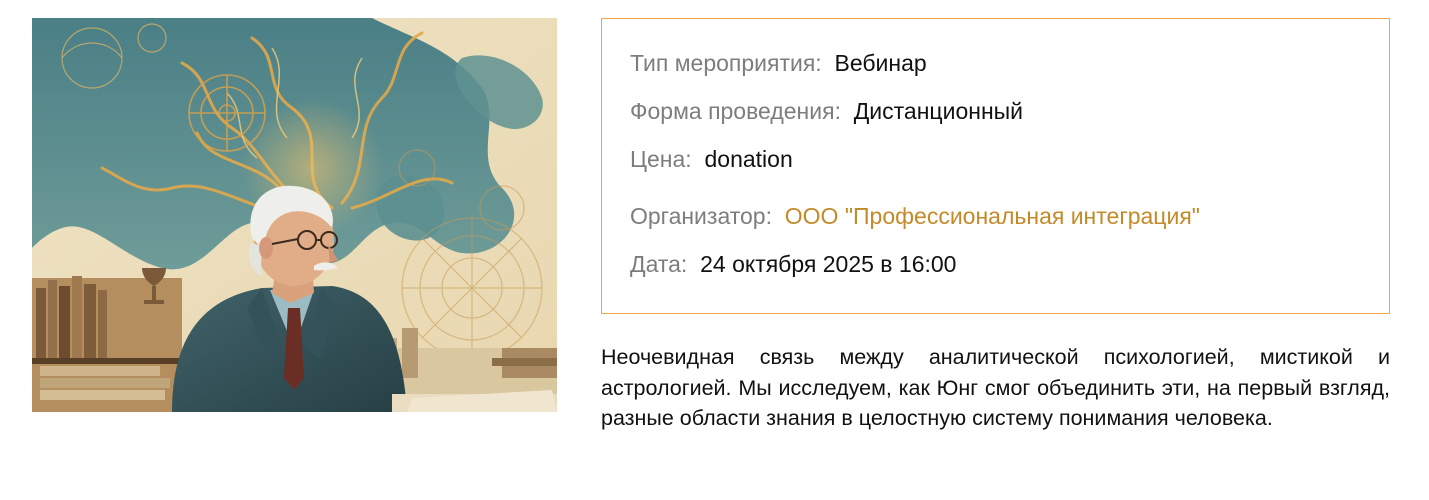  Describe the element at coordinates (992, 216) in the screenshot. I see `event-organizer-link: ООО "Профессиональная интеграция"` at that location.